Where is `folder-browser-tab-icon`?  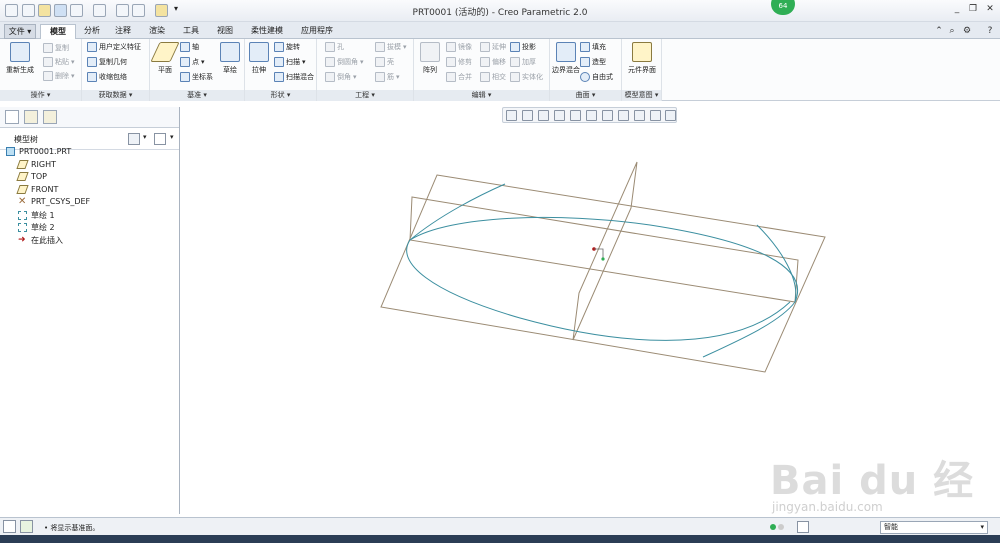 folder-browser-tab-icon is located at coordinates (31, 117).